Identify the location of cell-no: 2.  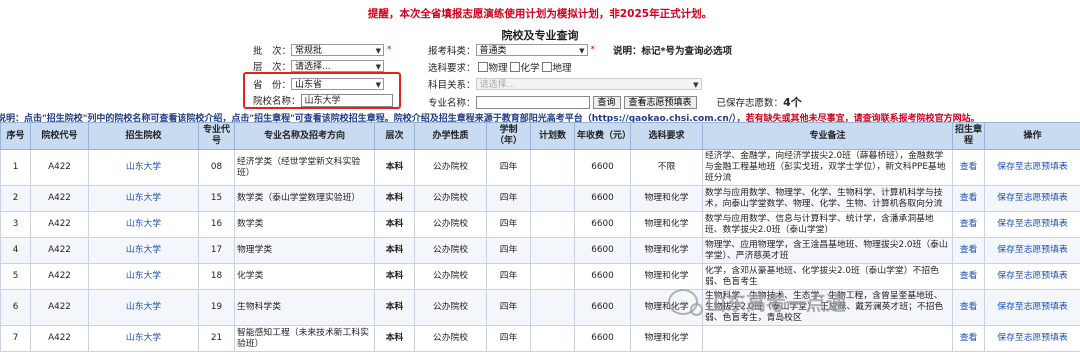
(16, 199).